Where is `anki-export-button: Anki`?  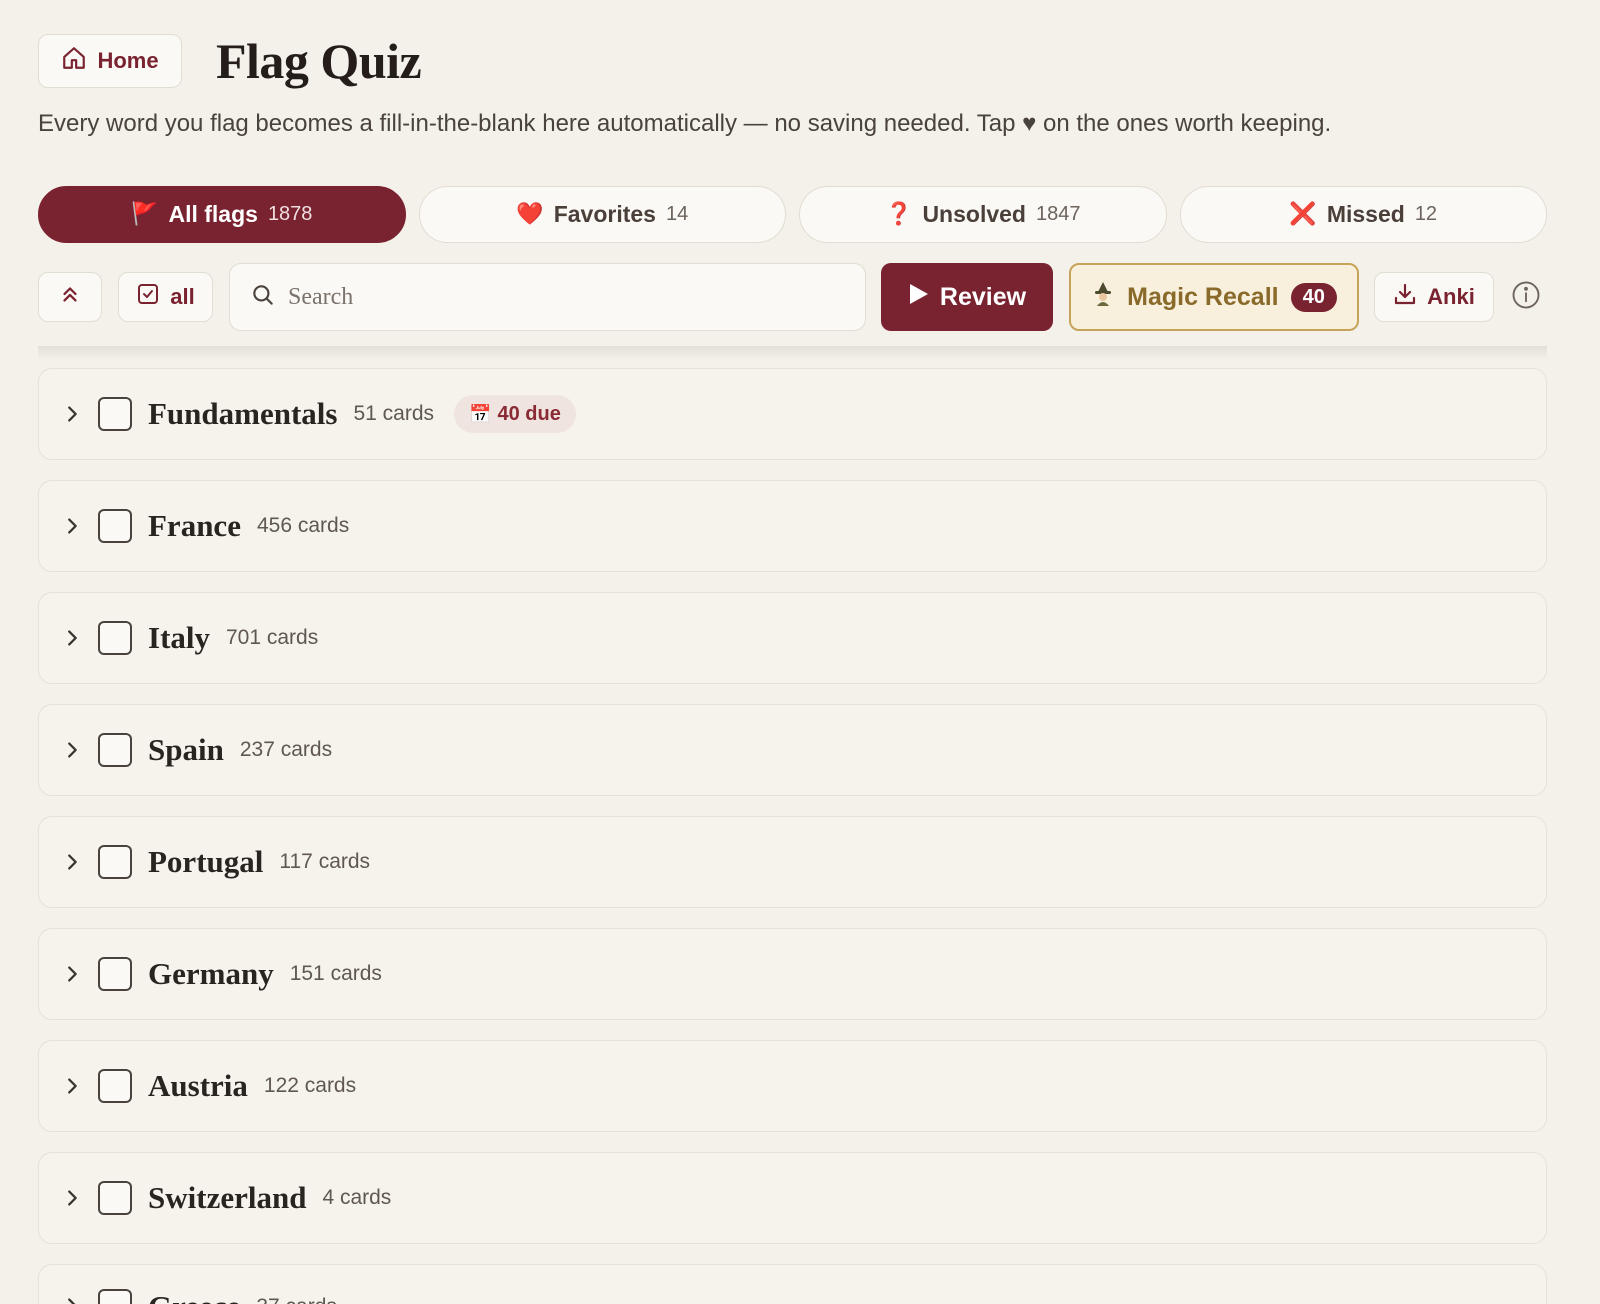
anki-export-button: Anki is located at coordinates (1434, 297).